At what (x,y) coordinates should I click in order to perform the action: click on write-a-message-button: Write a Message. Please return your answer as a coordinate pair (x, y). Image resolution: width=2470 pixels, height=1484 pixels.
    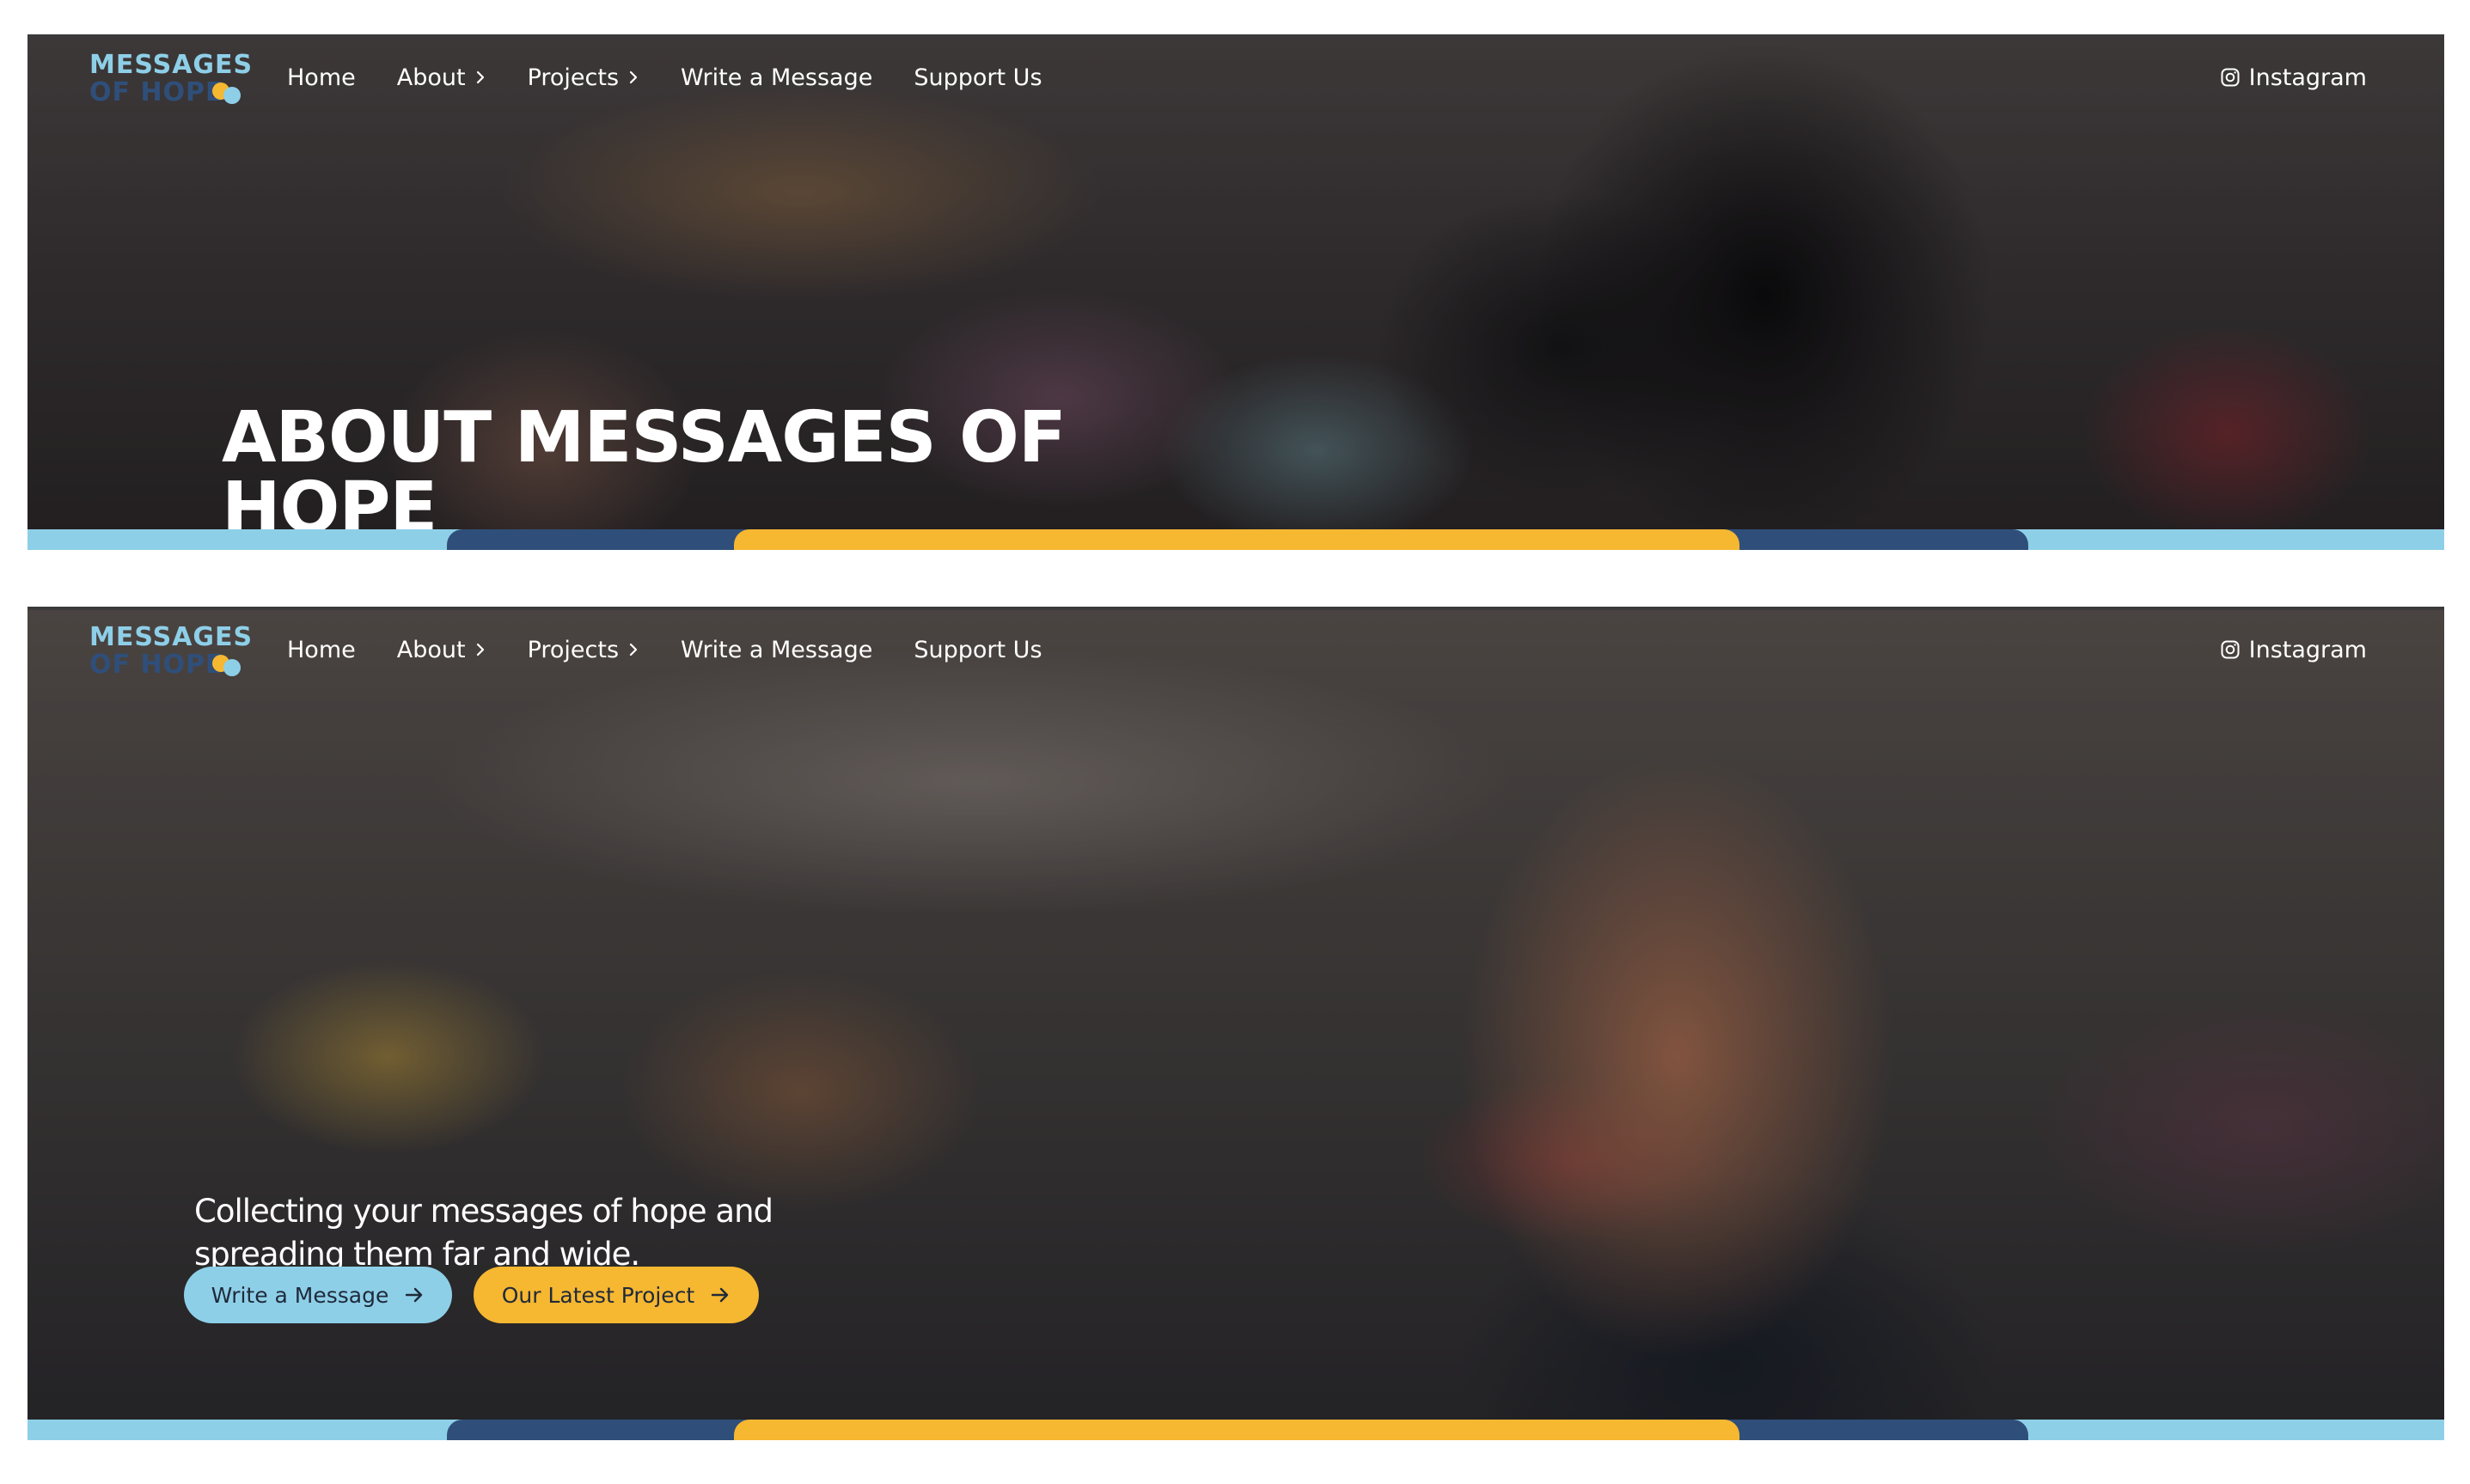
    Looking at the image, I should click on (318, 1295).